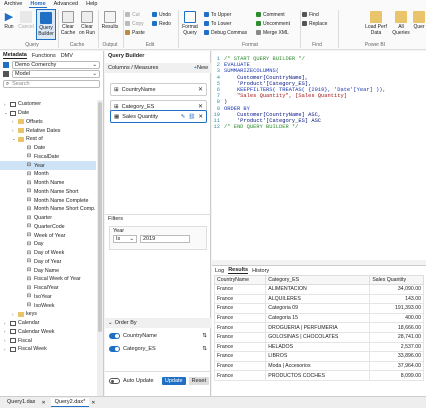  What do you see at coordinates (48, 253) in the screenshot?
I see `tree-item: ⊡ Day of Week` at bounding box center [48, 253].